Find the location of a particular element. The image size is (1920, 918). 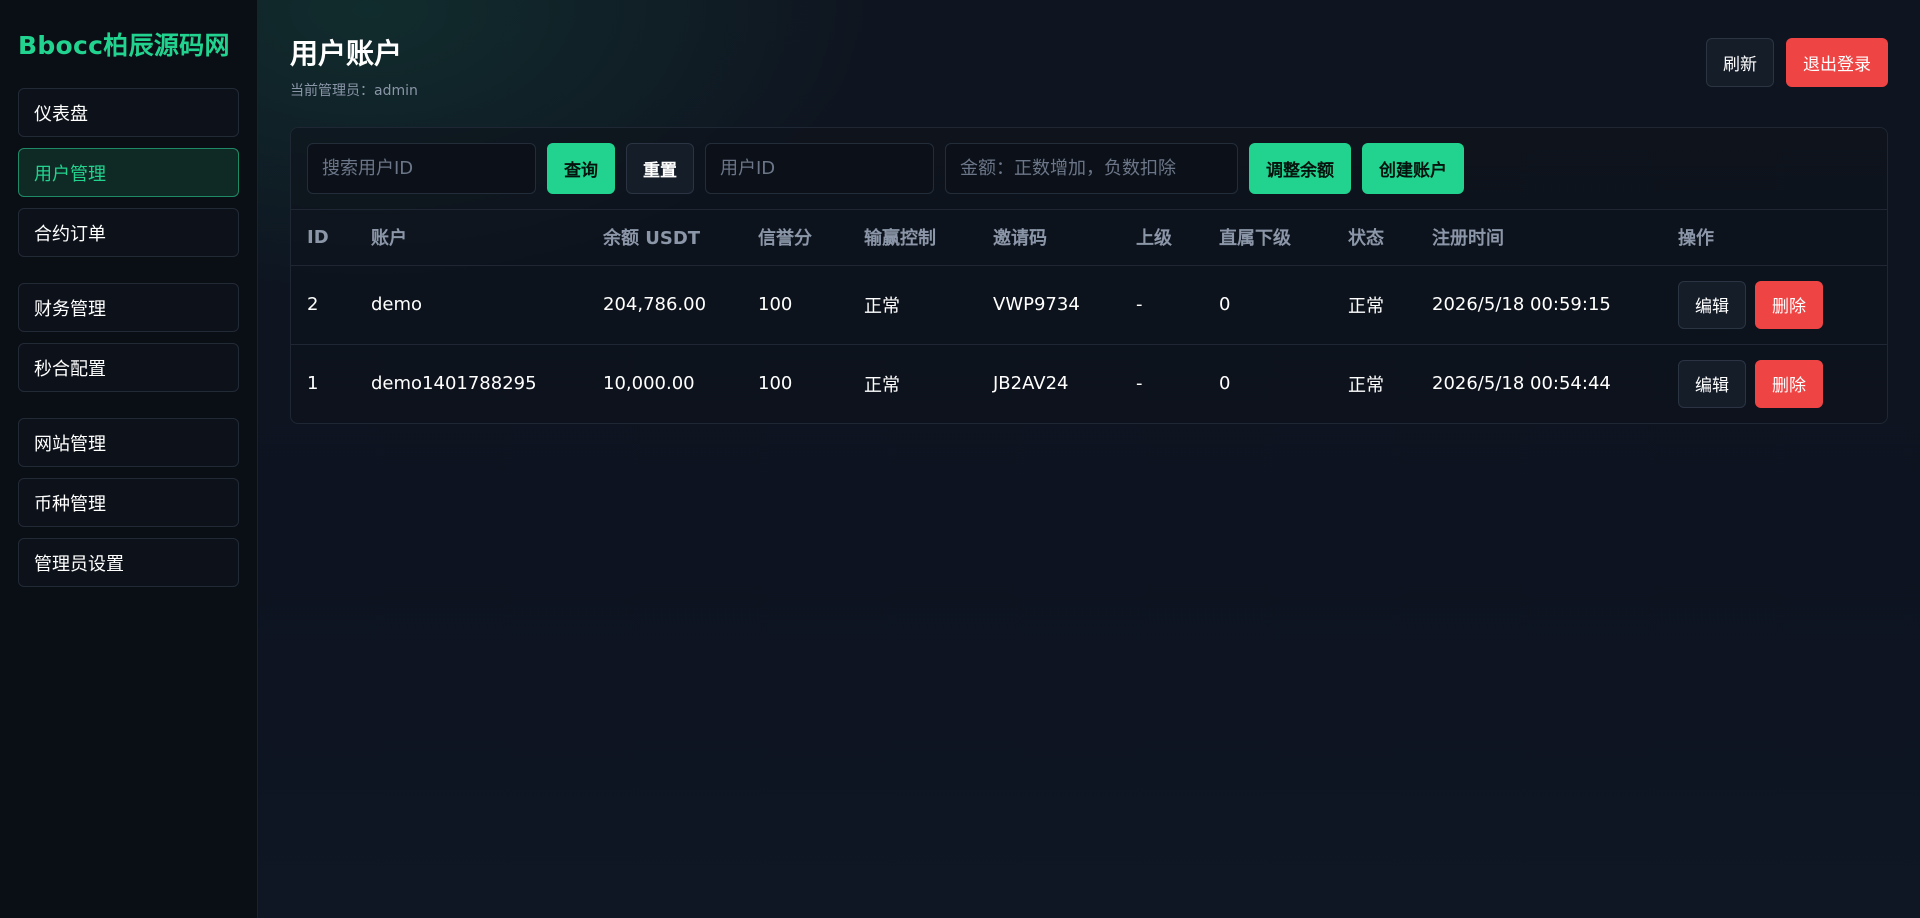

query-button: 查询 is located at coordinates (581, 168).